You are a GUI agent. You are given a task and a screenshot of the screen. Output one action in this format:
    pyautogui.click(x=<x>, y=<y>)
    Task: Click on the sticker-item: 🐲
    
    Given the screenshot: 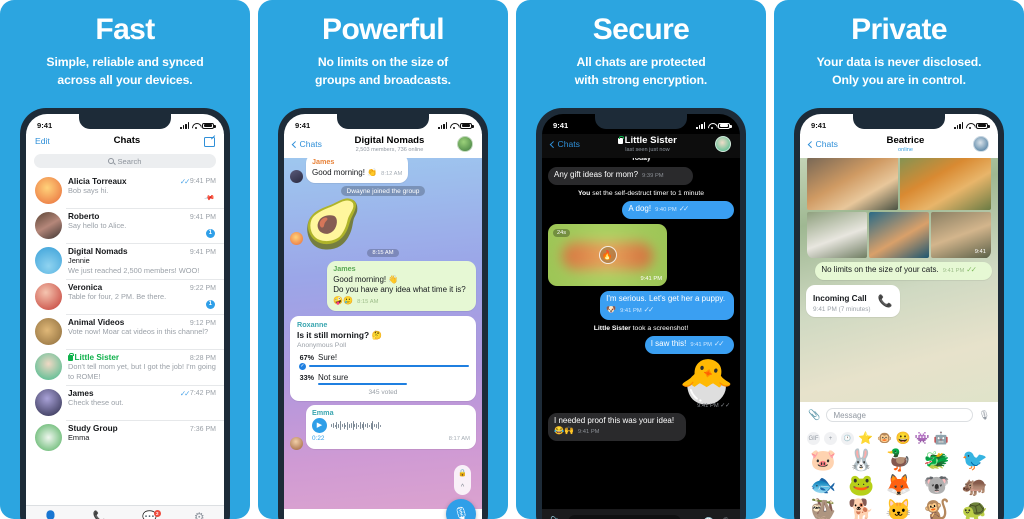 What is the action you would take?
    pyautogui.click(x=936, y=461)
    